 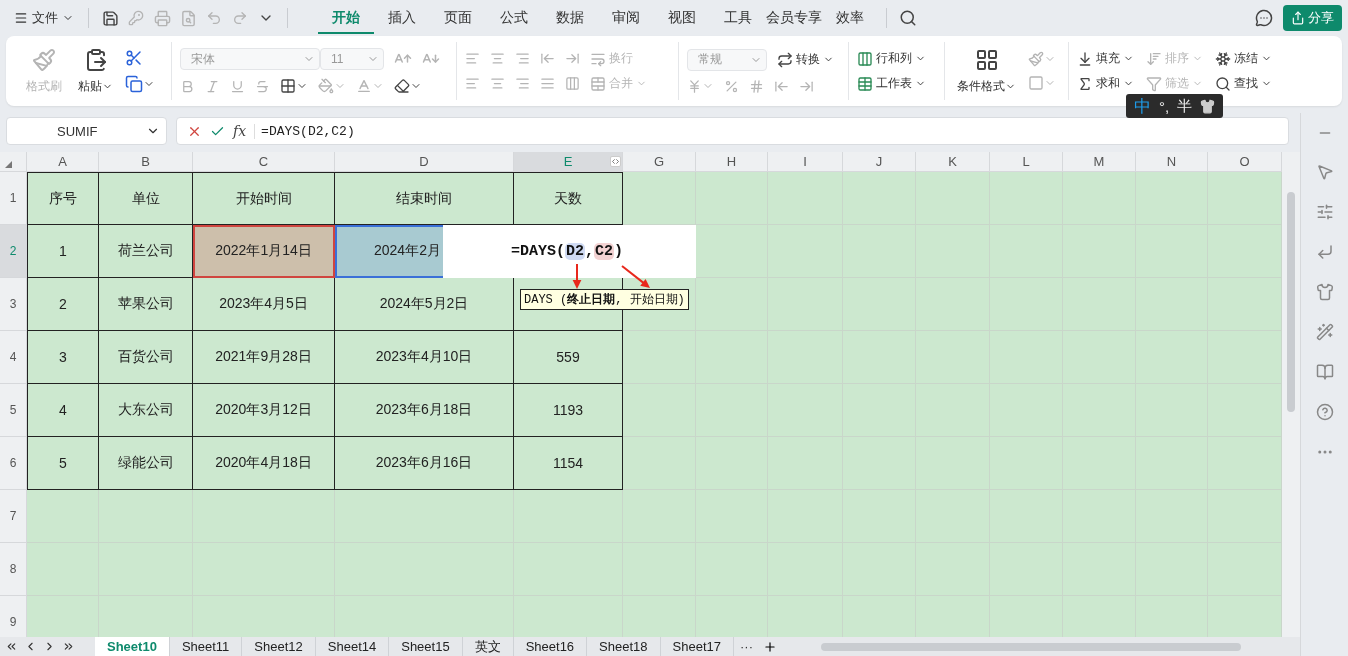 What do you see at coordinates (850, 18) in the screenshot?
I see `ribbon-tab: 效率` at bounding box center [850, 18].